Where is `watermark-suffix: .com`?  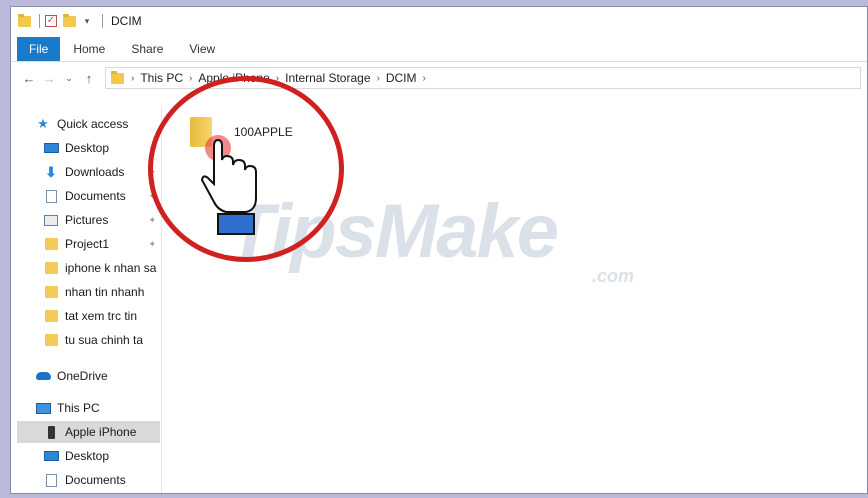
watermark-suffix: .com is located at coordinates (613, 276).